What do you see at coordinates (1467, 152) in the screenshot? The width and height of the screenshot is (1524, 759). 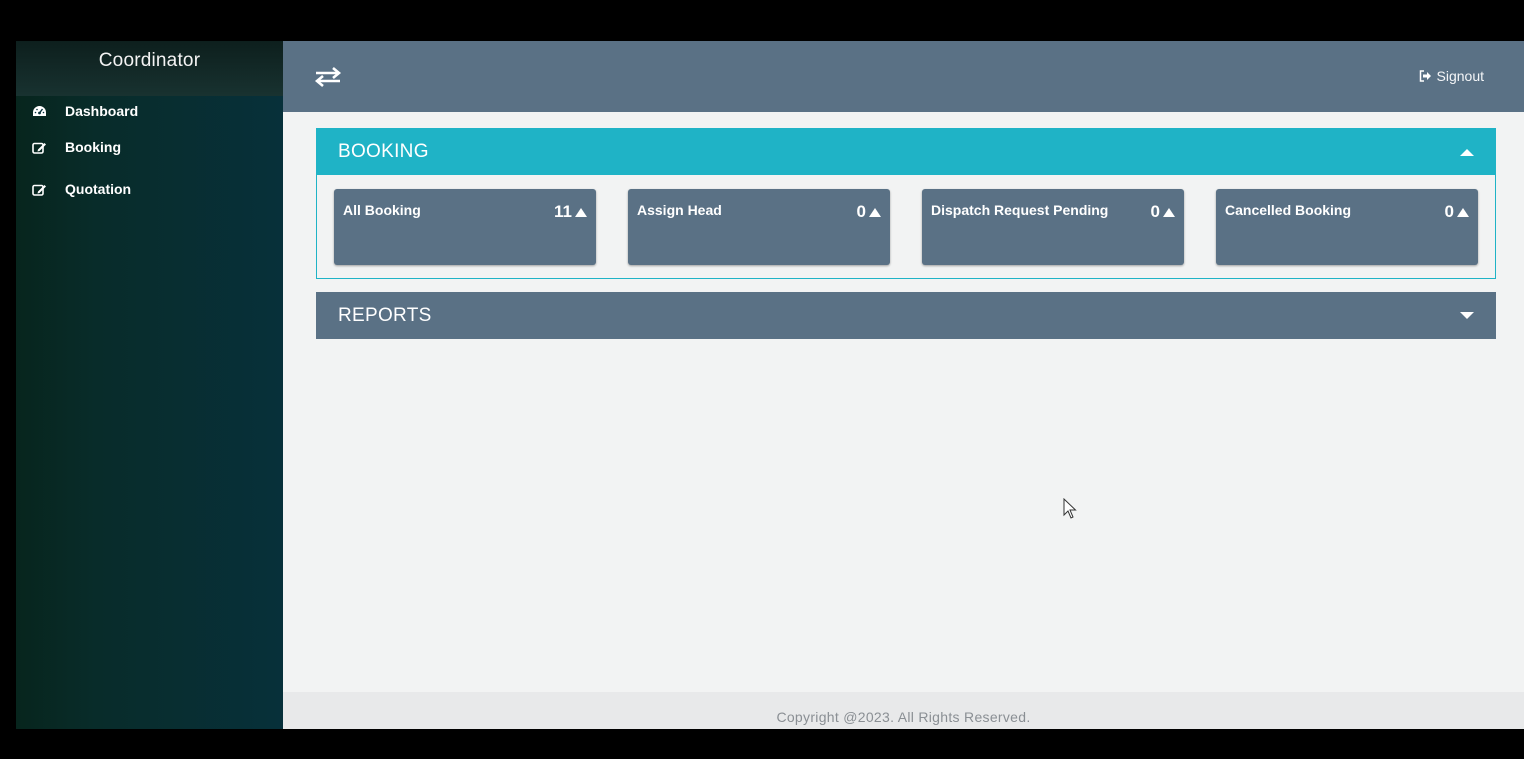 I see `caret-up-icon` at bounding box center [1467, 152].